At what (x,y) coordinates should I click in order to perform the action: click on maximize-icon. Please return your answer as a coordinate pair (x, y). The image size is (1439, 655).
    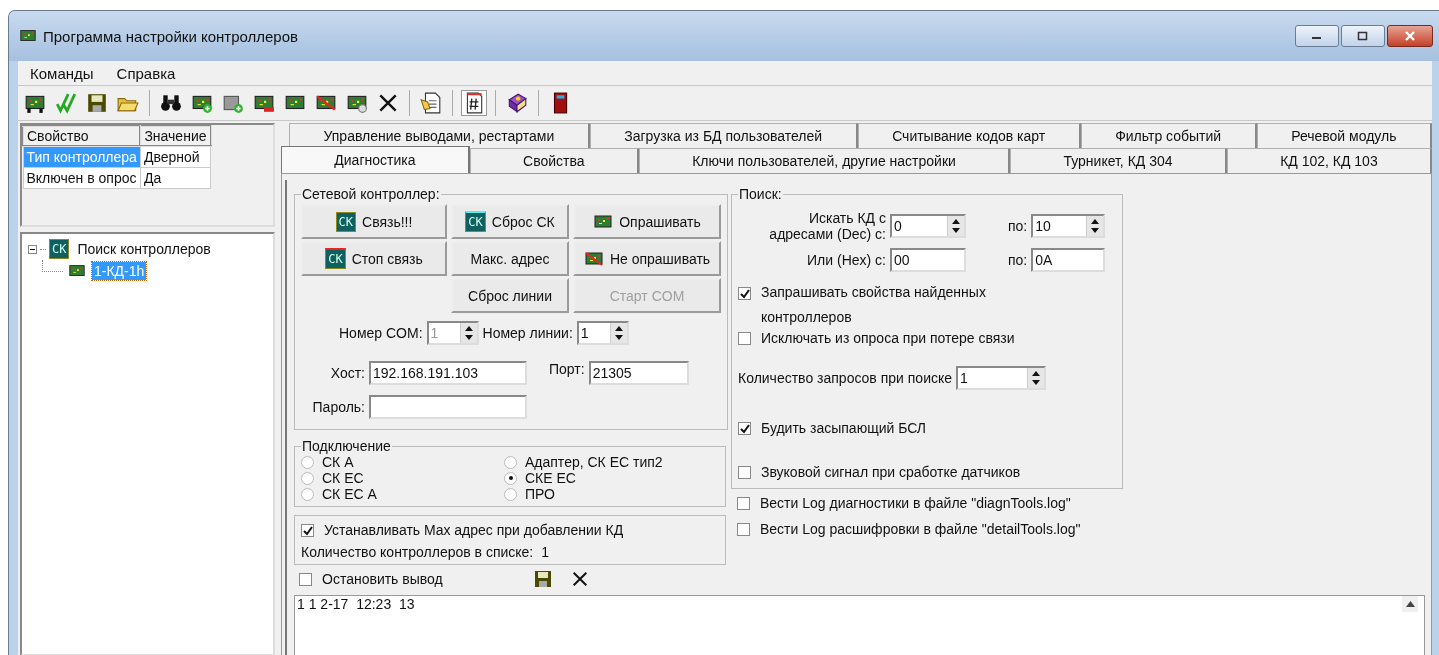
    Looking at the image, I should click on (1363, 36).